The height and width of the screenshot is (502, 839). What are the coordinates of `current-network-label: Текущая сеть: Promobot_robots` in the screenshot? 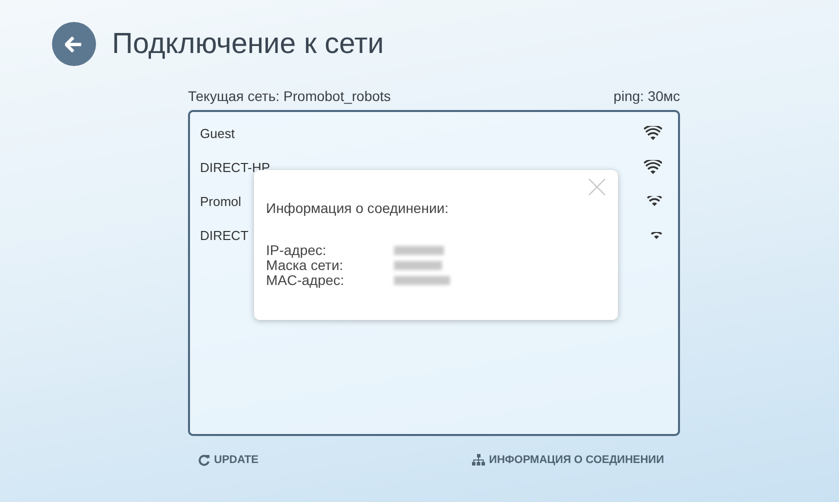 It's located at (289, 96).